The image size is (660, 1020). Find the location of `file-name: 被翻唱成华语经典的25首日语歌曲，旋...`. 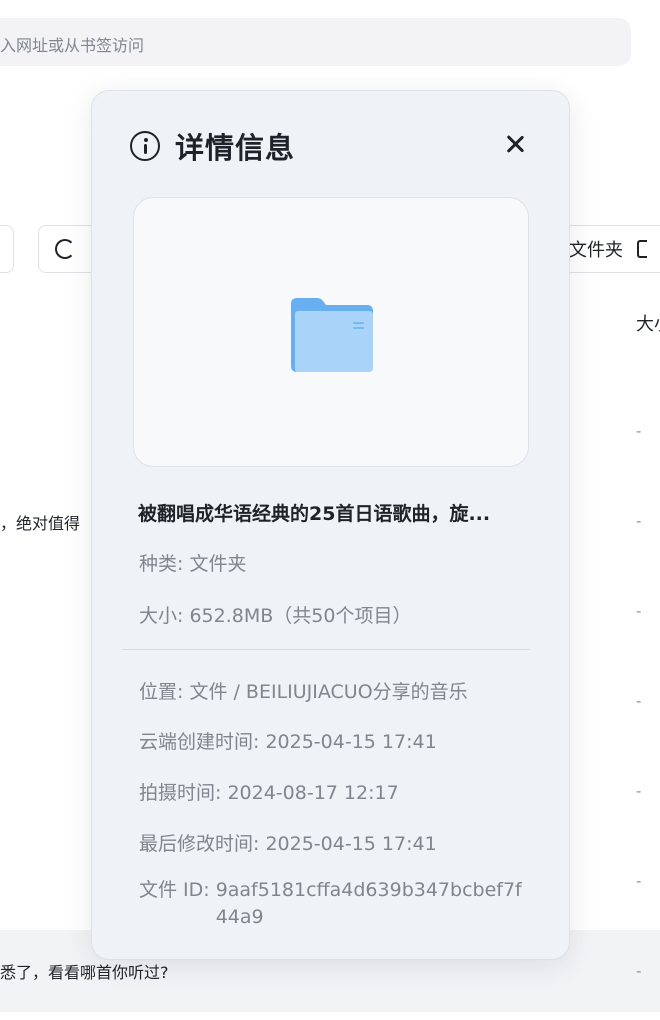

file-name: 被翻唱成华语经典的25首日语歌曲，旋... is located at coordinates (314, 514).